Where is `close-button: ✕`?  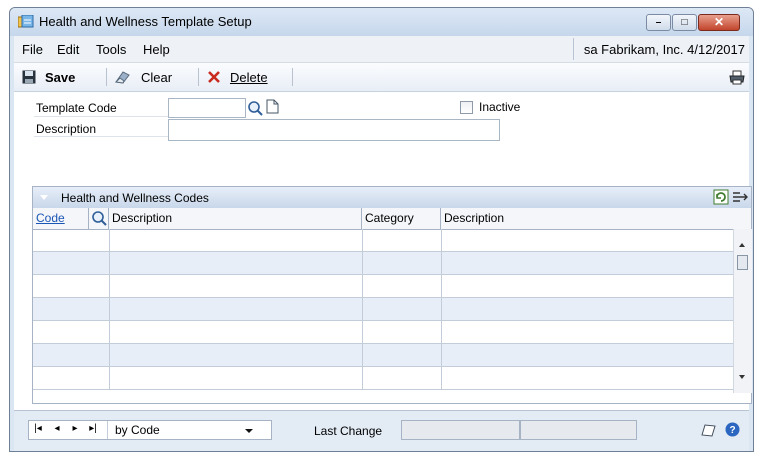
close-button: ✕ is located at coordinates (719, 22).